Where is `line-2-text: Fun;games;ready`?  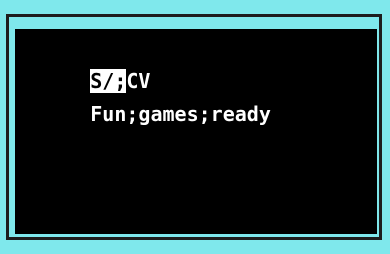
line-2-text: Fun;games;ready is located at coordinates (180, 114).